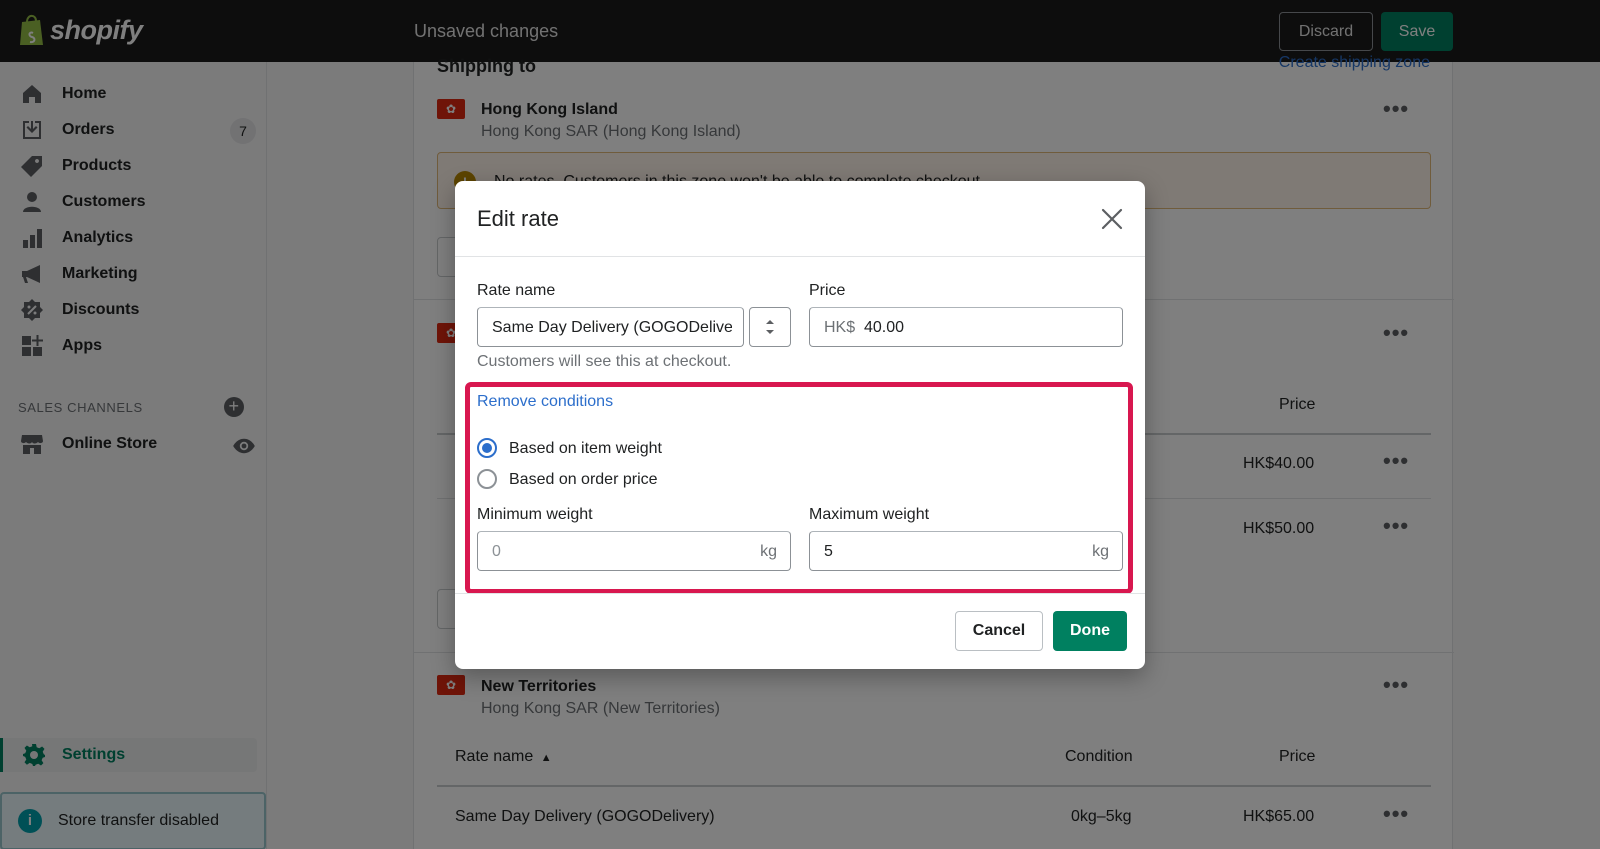 This screenshot has height=849, width=1600. Describe the element at coordinates (496, 551) in the screenshot. I see `minimum-weight-placeholder: 0` at that location.